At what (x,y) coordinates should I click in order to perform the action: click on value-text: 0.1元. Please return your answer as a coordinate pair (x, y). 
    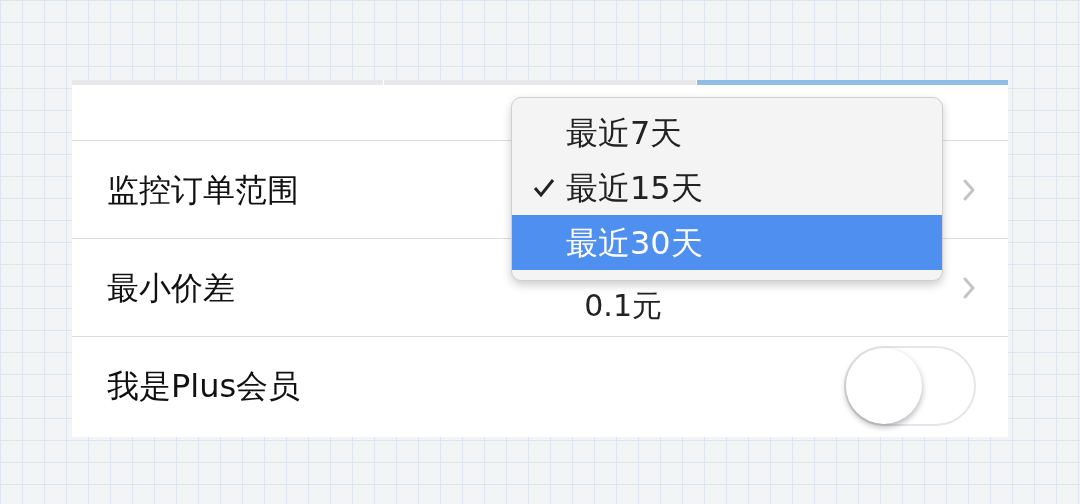
    Looking at the image, I should click on (623, 306).